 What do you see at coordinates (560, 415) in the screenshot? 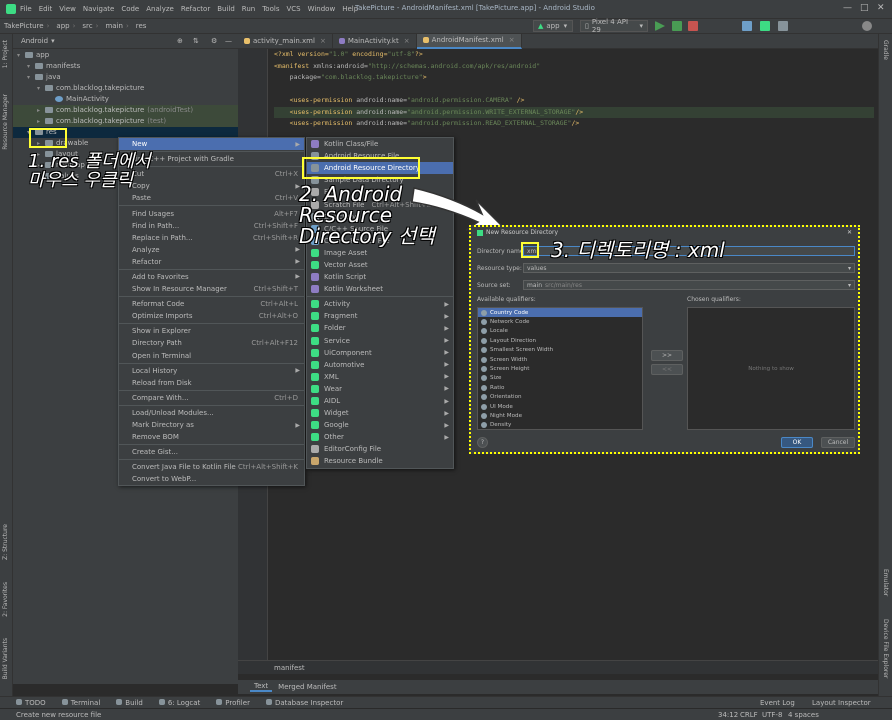
I see `qualifier-item: Night Mode` at bounding box center [560, 415].